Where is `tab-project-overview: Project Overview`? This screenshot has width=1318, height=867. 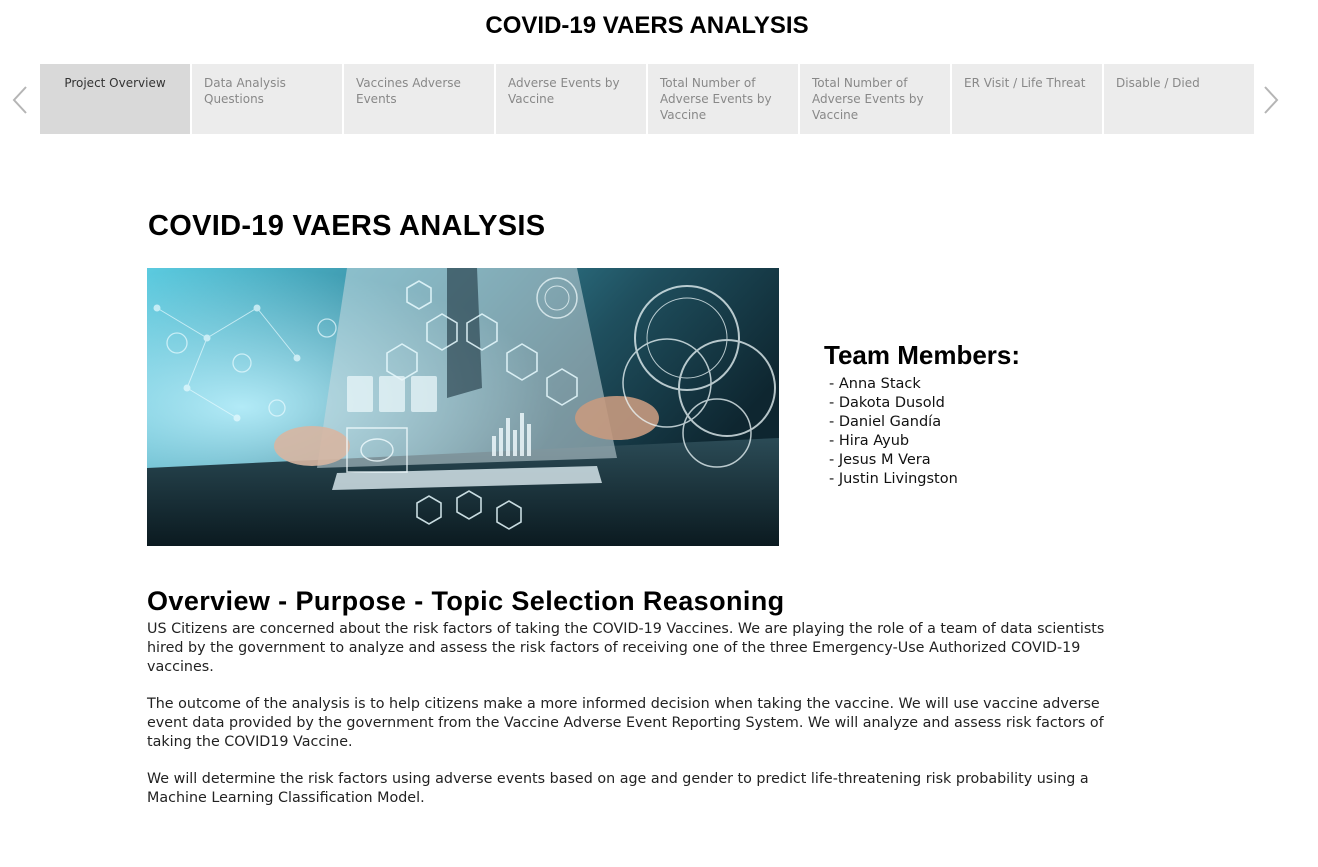
tab-project-overview: Project Overview is located at coordinates (115, 99).